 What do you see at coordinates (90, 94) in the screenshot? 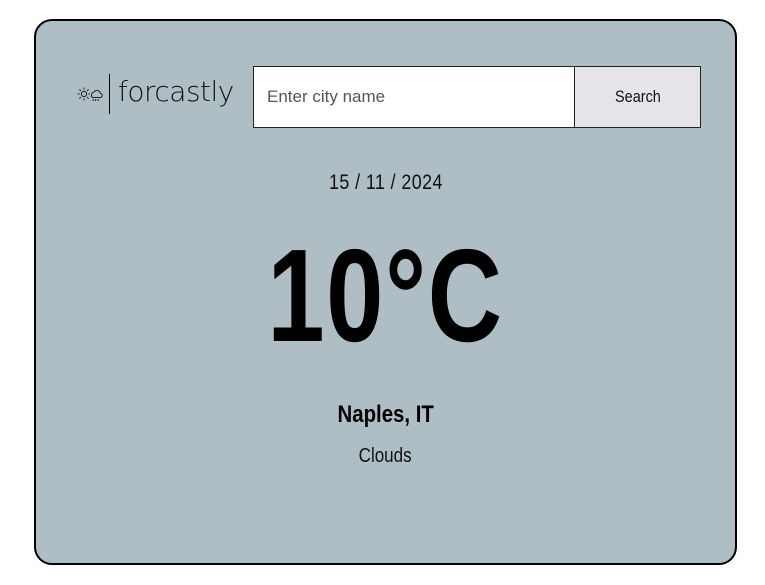
I see `sun-cloud-rain-icon` at bounding box center [90, 94].